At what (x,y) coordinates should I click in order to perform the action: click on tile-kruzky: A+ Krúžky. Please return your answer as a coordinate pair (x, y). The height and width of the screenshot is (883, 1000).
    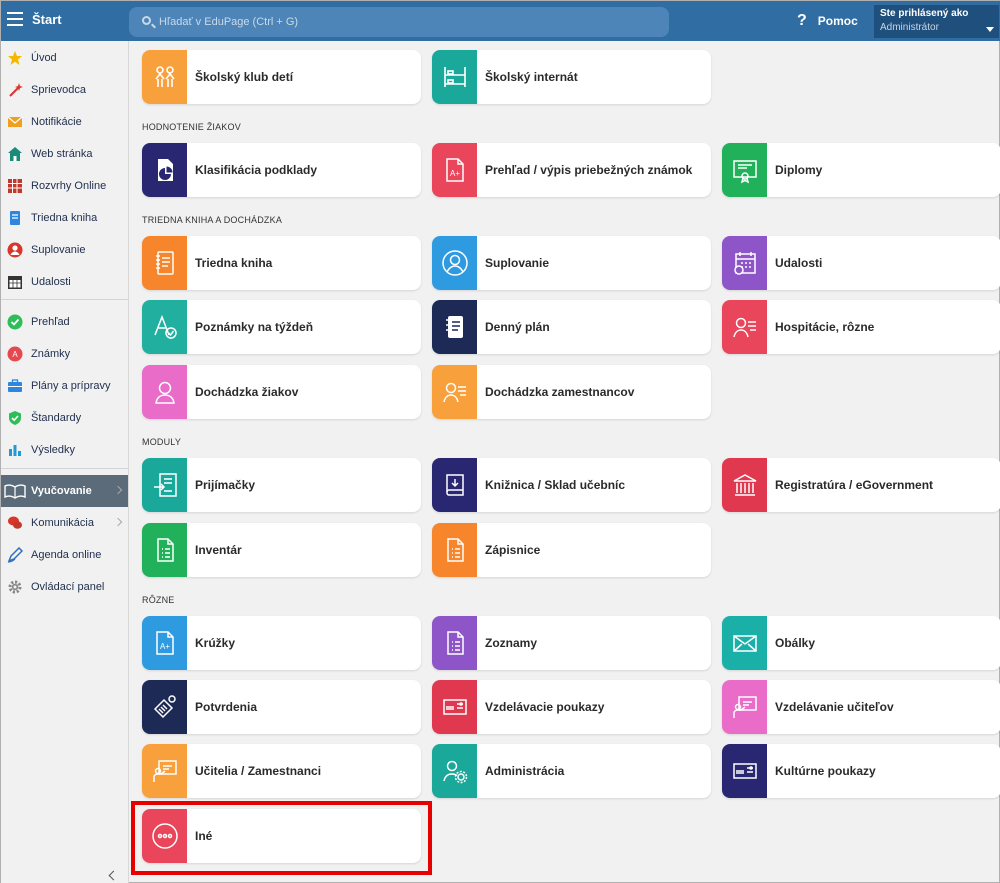
    Looking at the image, I should click on (281, 643).